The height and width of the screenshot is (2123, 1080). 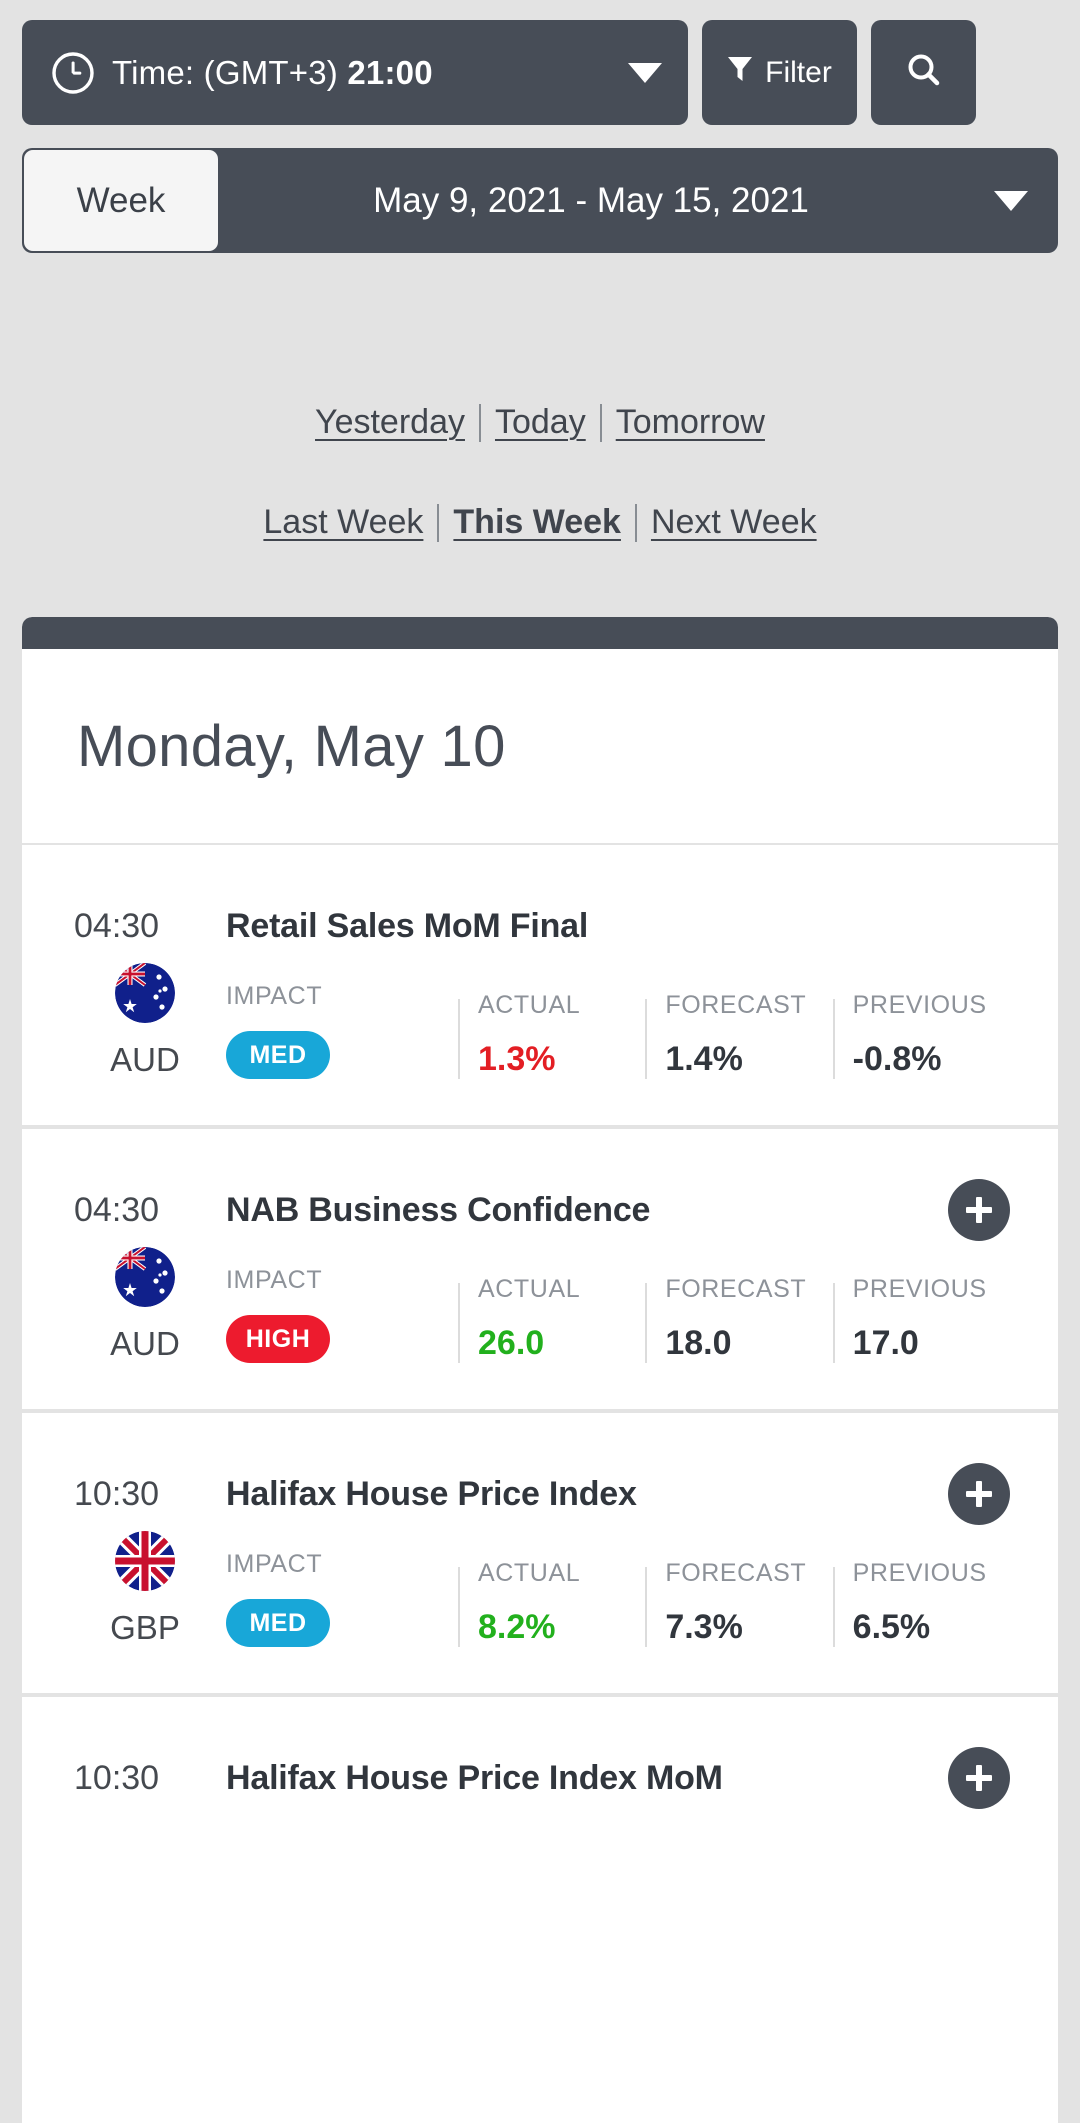 What do you see at coordinates (438, 1209) in the screenshot?
I see `event-title: NAB Business Confidence` at bounding box center [438, 1209].